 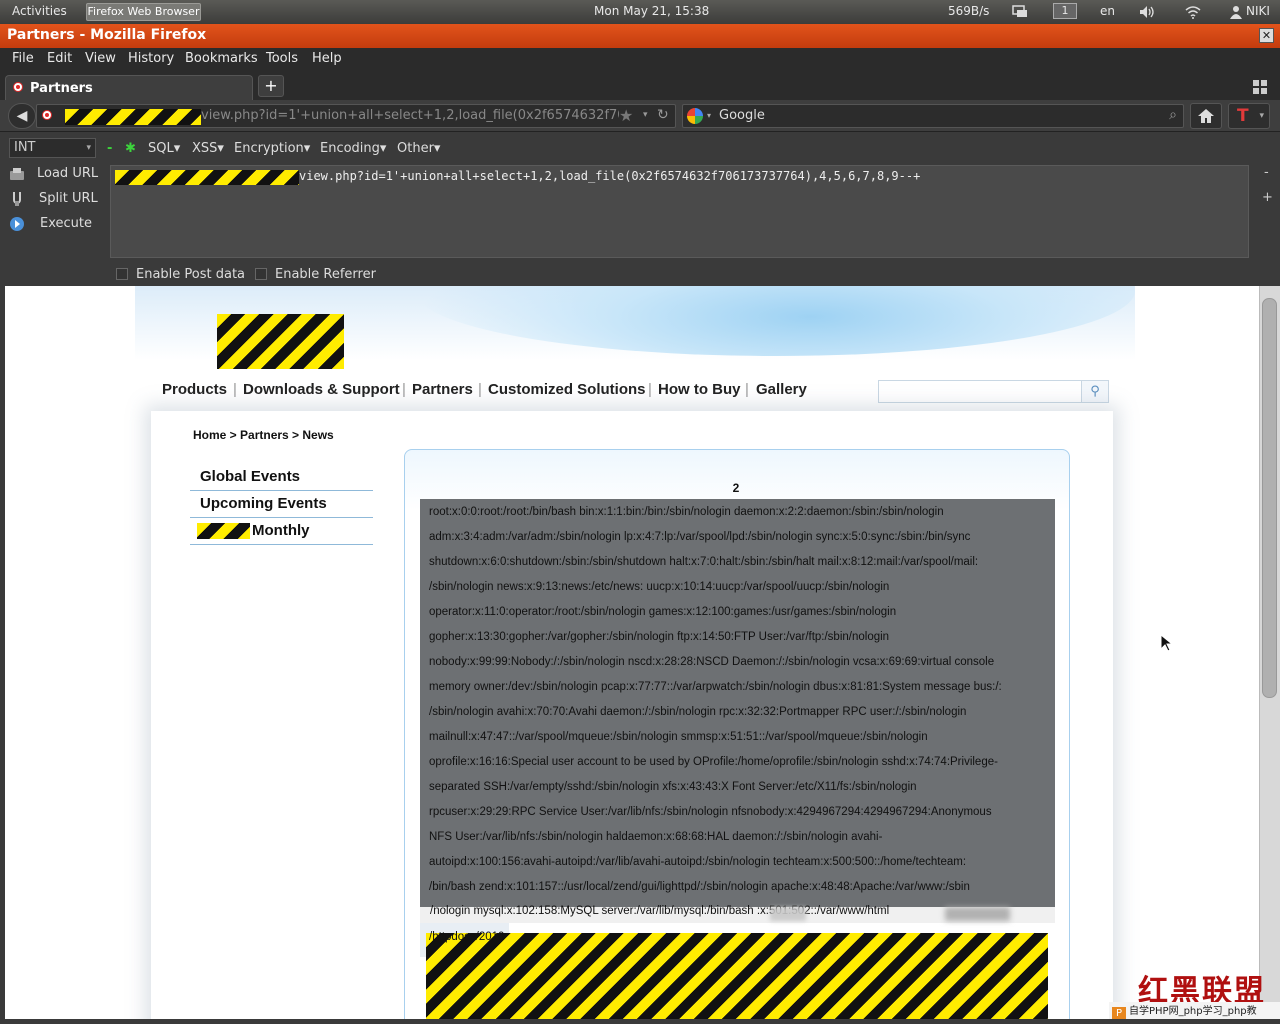 I want to click on menu-file: File, so click(x=23, y=58).